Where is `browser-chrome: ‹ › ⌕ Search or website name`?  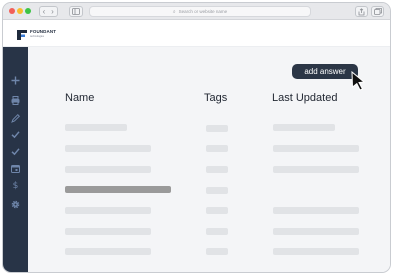 browser-chrome: ‹ › ⌕ Search or website name is located at coordinates (196, 11).